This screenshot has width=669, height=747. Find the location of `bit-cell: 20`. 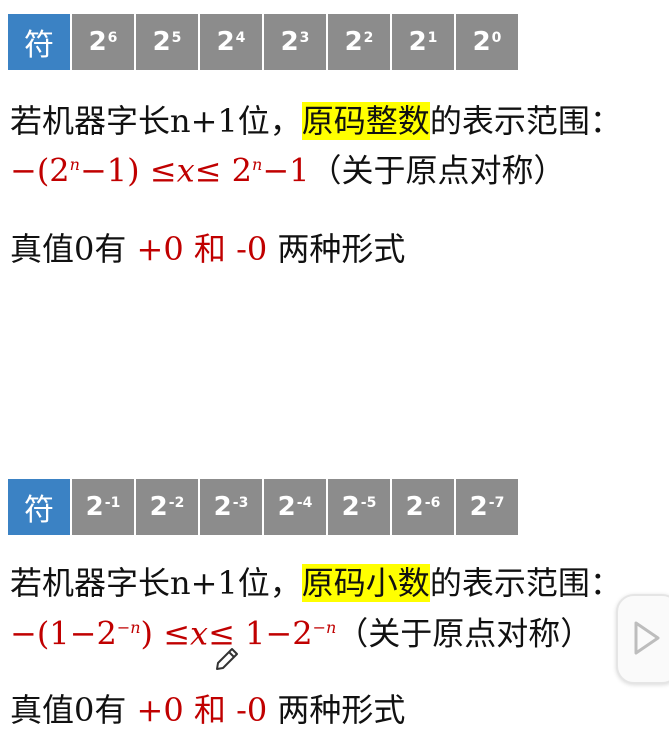

bit-cell: 20 is located at coordinates (488, 42).